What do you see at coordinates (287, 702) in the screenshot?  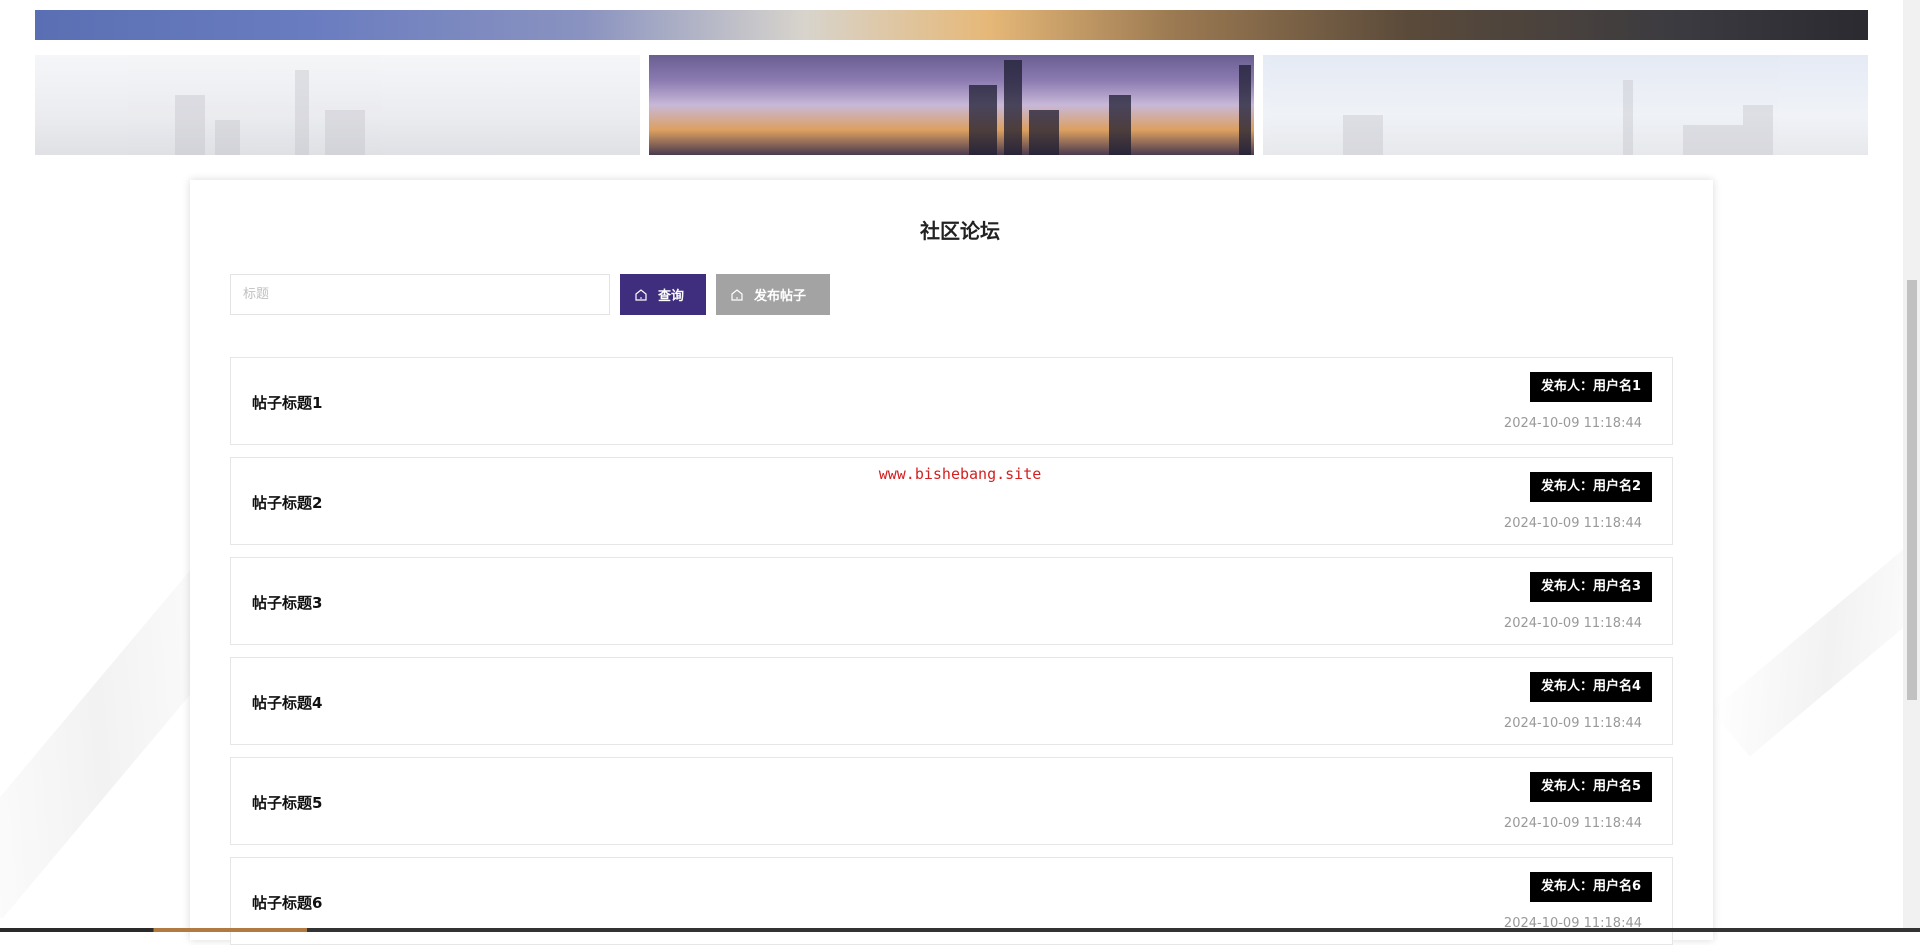 I see `post-title: 帖子标题4` at bounding box center [287, 702].